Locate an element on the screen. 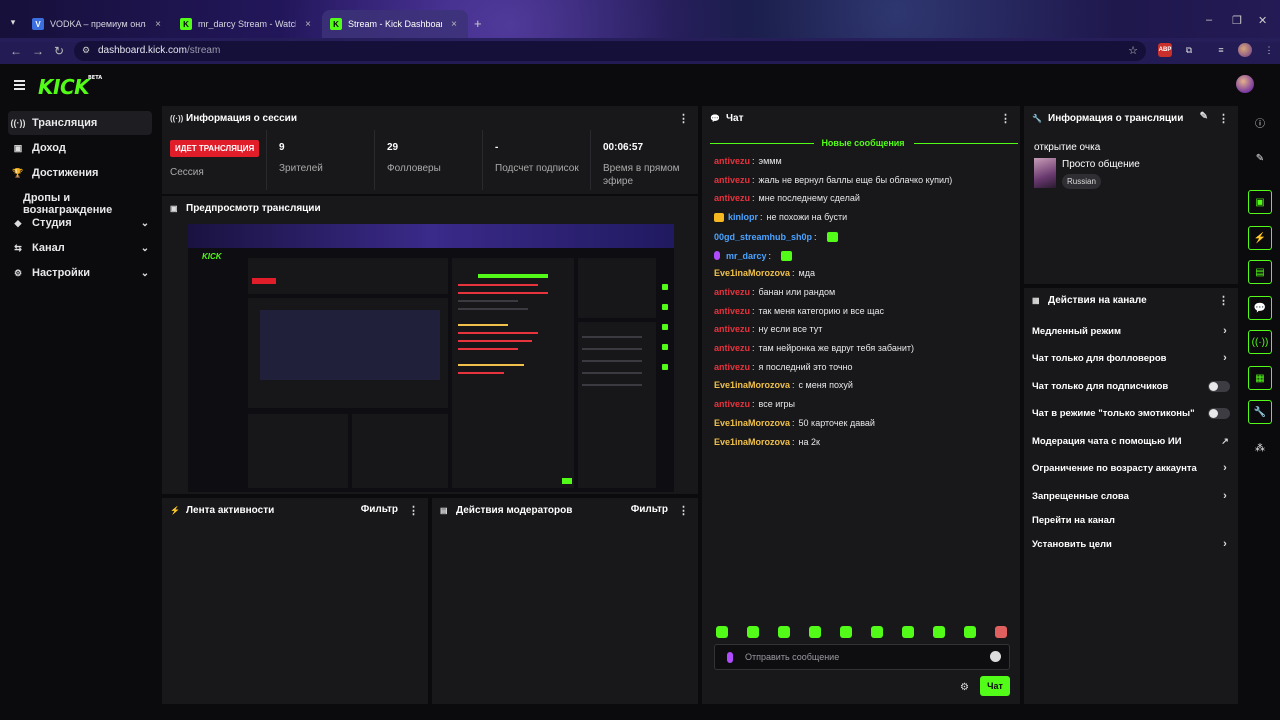 The image size is (1280, 720). apps-icon: ⁂ is located at coordinates (1260, 448).